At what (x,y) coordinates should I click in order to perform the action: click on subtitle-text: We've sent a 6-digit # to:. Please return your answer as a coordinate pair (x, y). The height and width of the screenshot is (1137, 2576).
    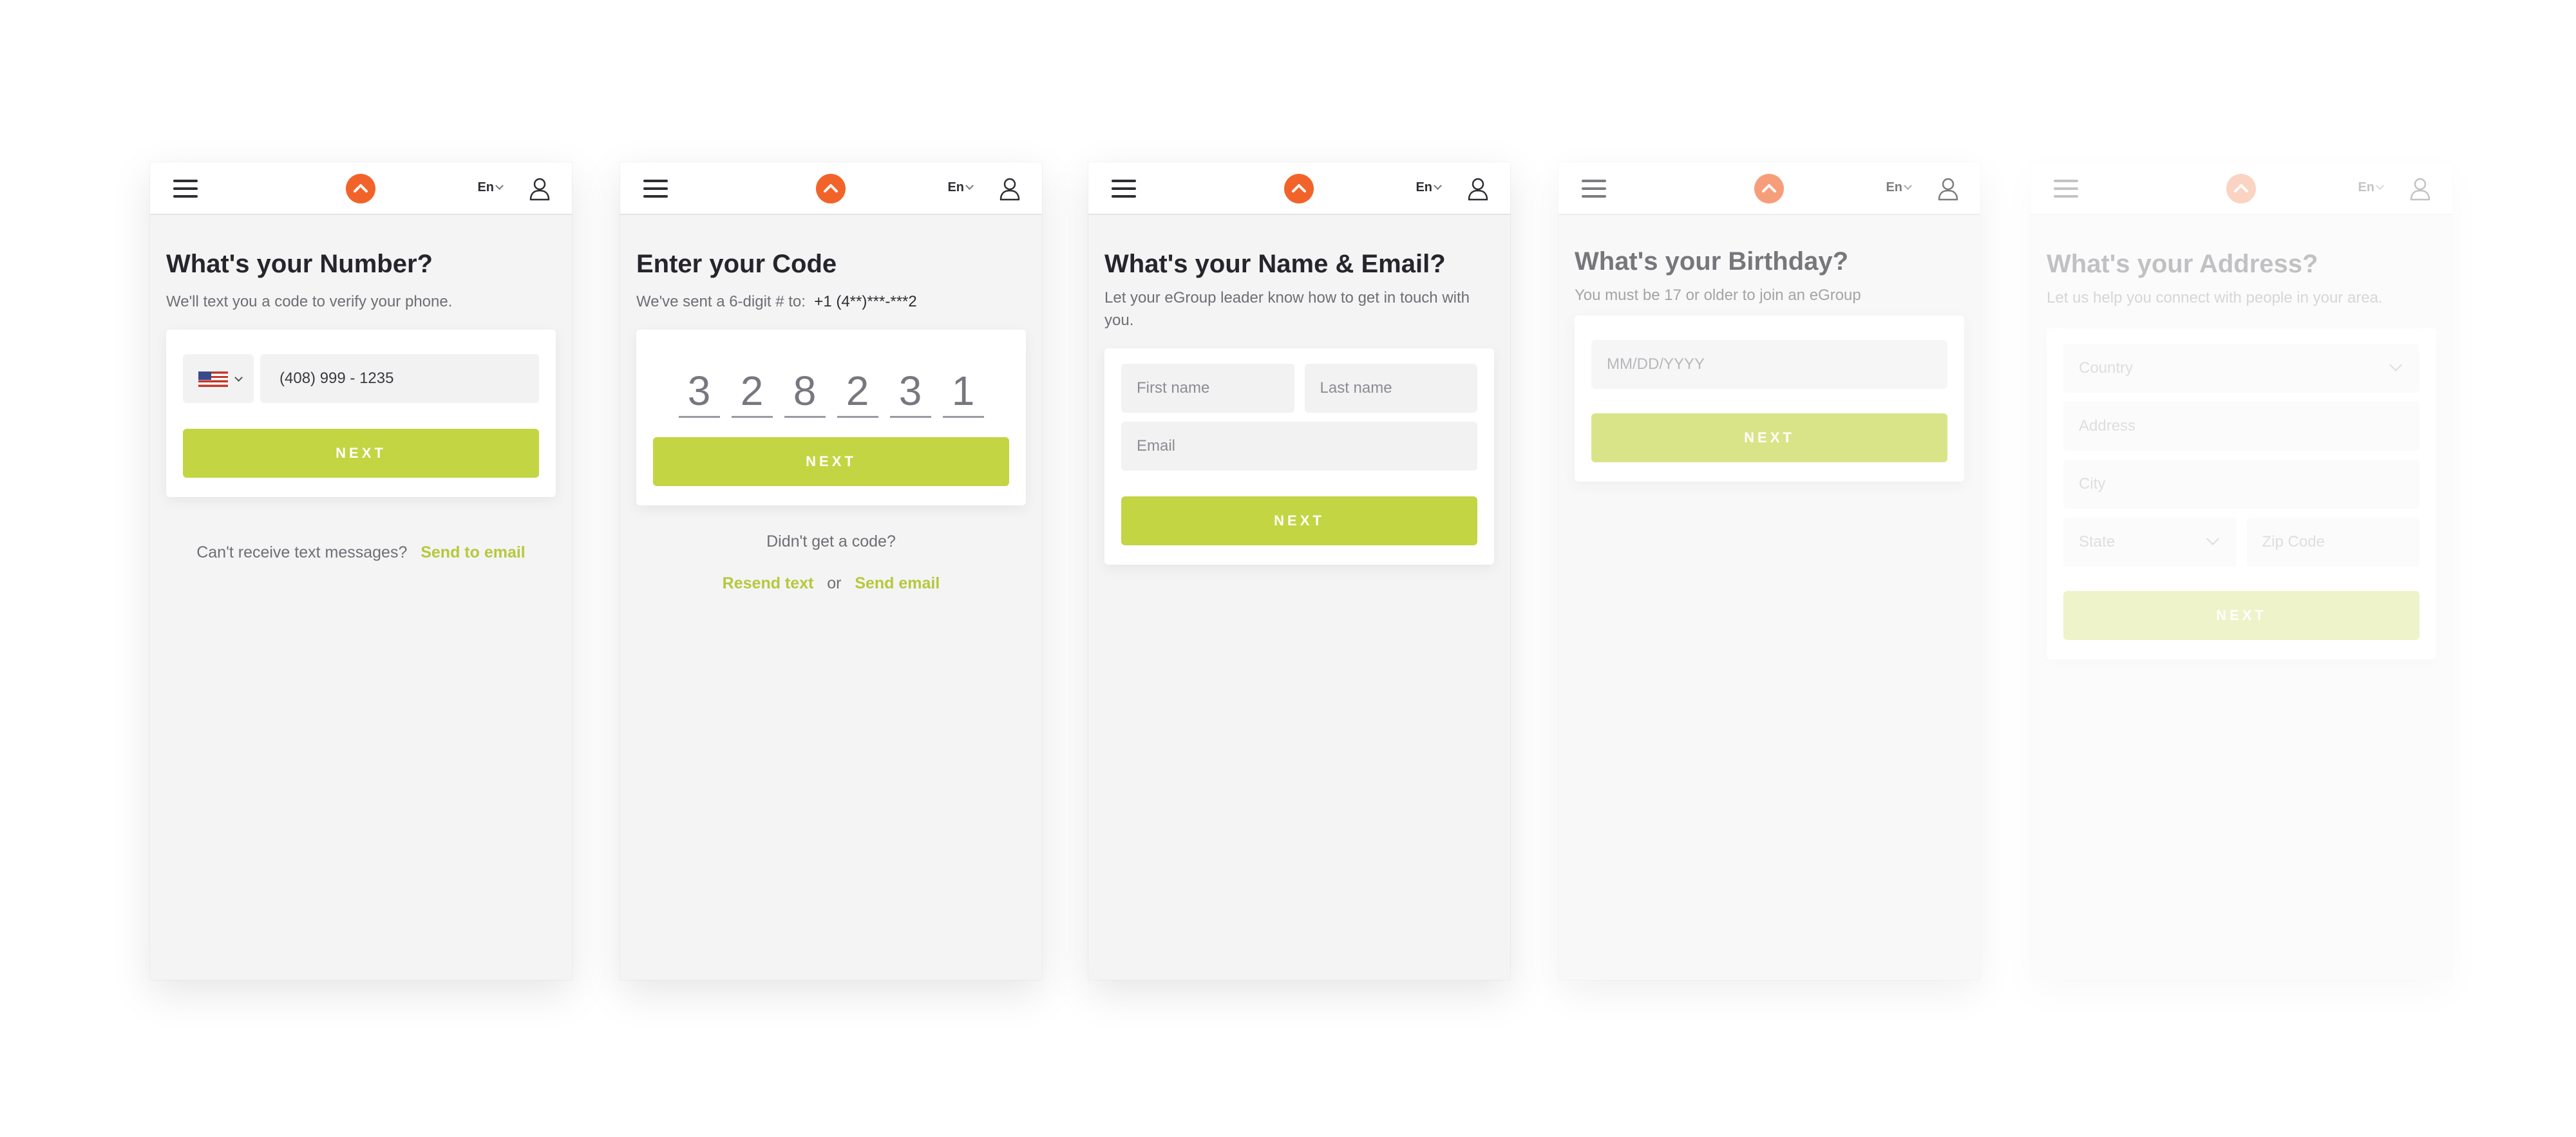
    Looking at the image, I should click on (721, 301).